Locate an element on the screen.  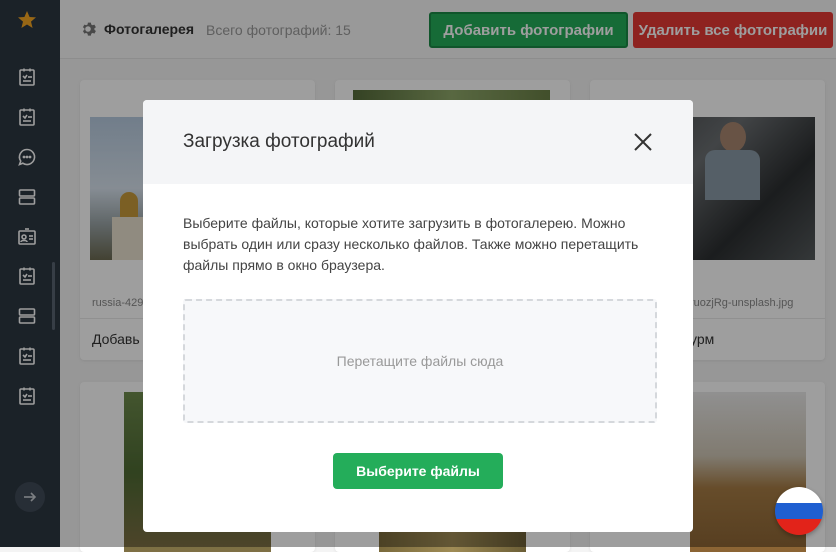
close-icon is located at coordinates (643, 142).